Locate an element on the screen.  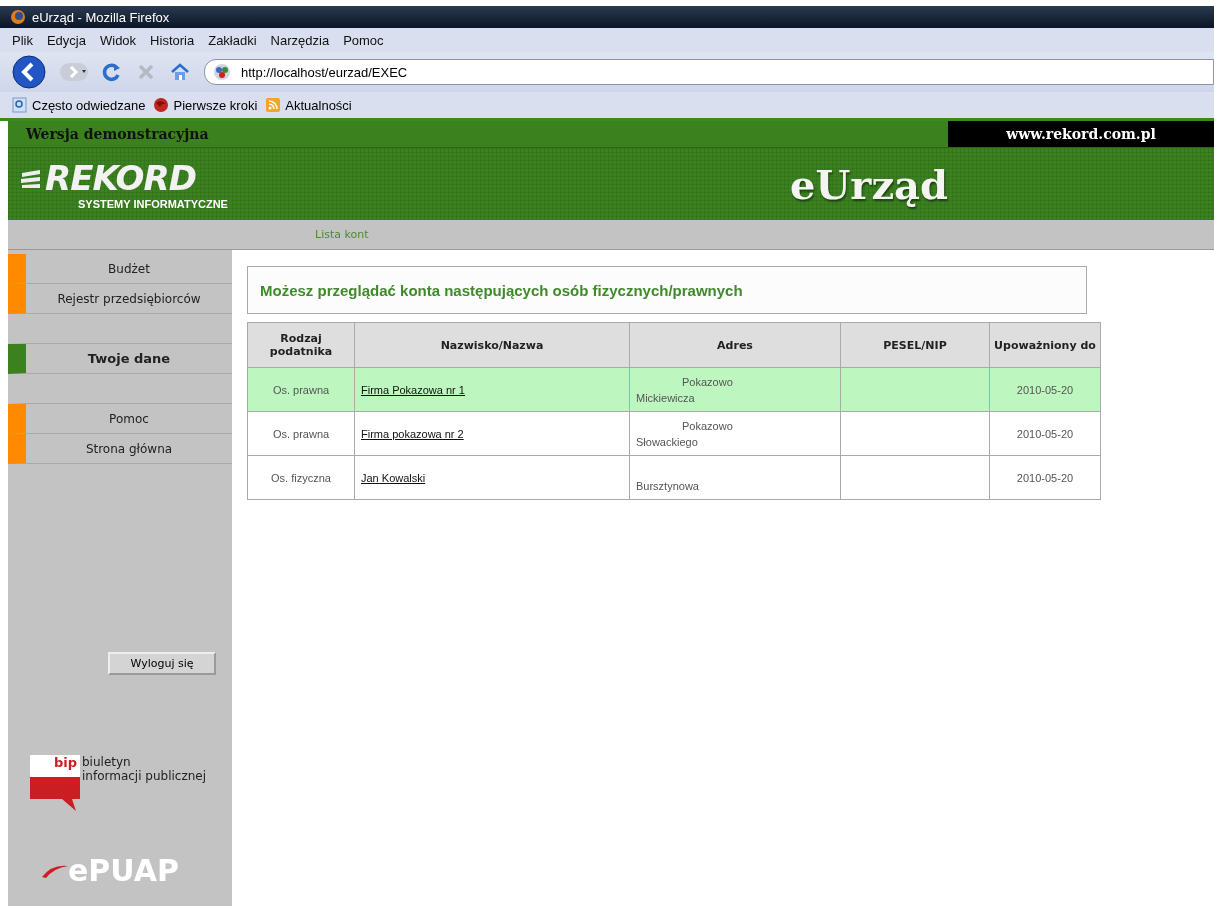
address-street: Mickiewicza is located at coordinates (666, 397).